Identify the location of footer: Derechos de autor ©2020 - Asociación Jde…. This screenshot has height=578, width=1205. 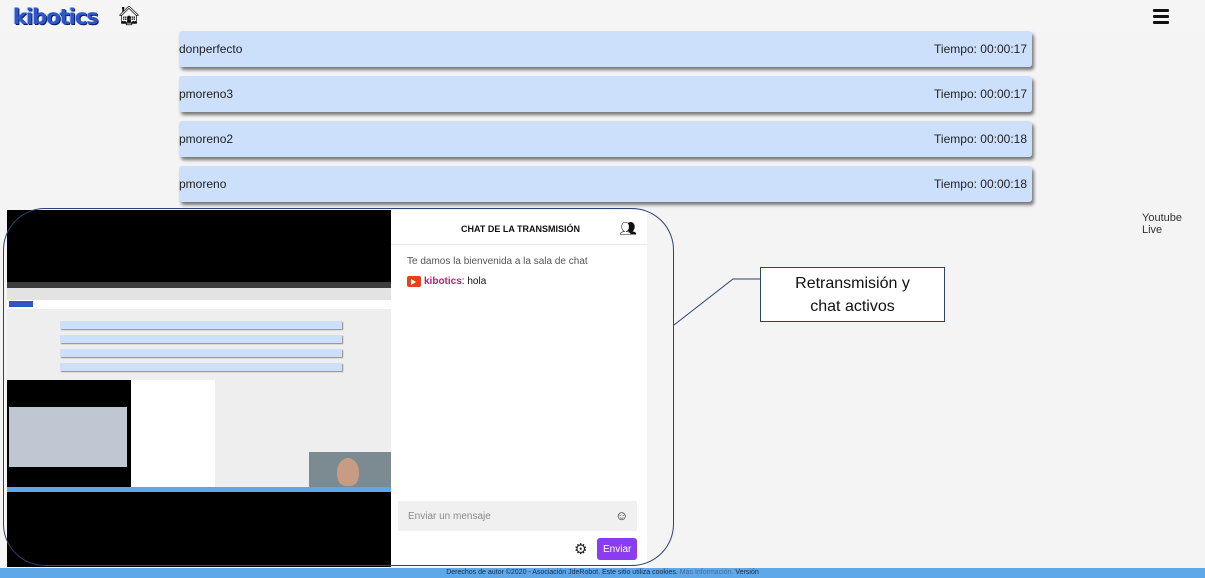
(602, 573).